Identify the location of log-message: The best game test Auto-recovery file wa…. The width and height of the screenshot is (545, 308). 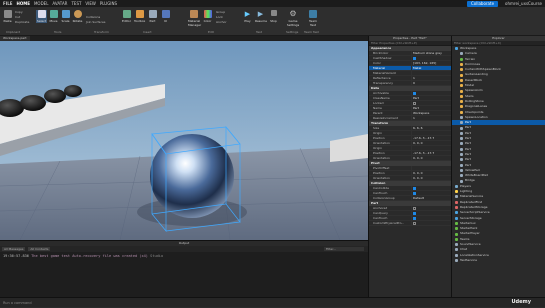
(89, 256).